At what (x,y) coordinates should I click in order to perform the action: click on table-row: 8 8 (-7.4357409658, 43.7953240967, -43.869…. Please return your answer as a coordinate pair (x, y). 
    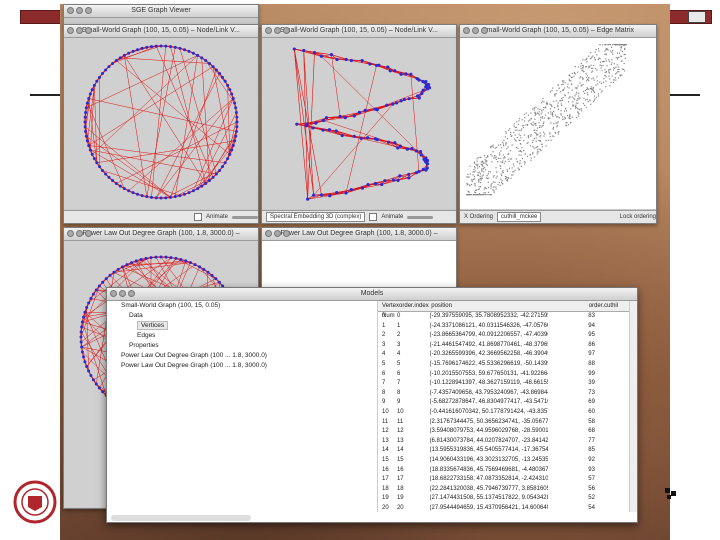
    Looking at the image, I should click on (503, 394).